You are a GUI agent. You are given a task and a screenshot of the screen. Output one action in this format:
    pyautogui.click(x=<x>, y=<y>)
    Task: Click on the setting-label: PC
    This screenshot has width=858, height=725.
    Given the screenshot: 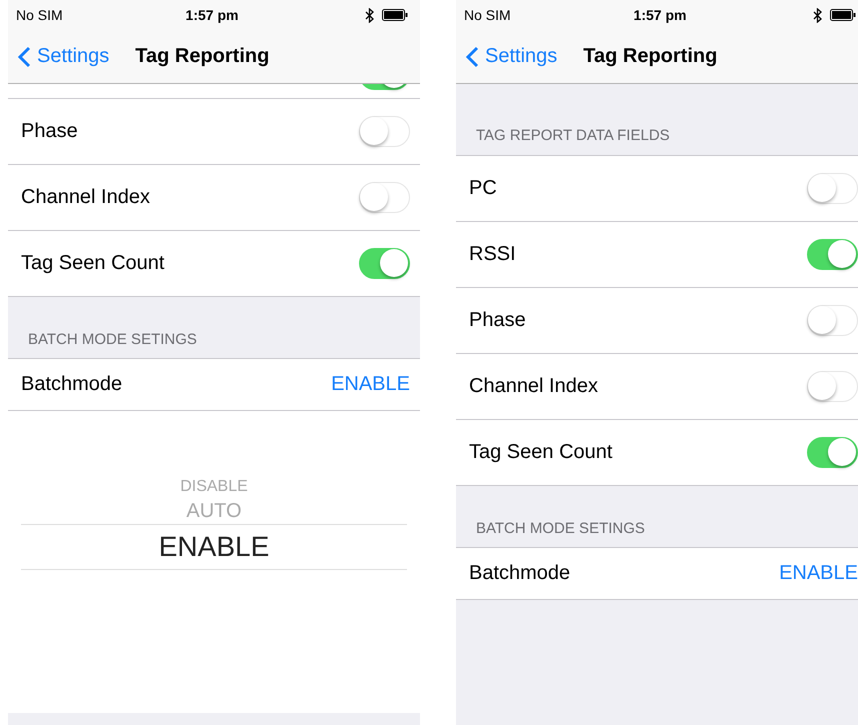 What is the action you would take?
    pyautogui.click(x=483, y=188)
    